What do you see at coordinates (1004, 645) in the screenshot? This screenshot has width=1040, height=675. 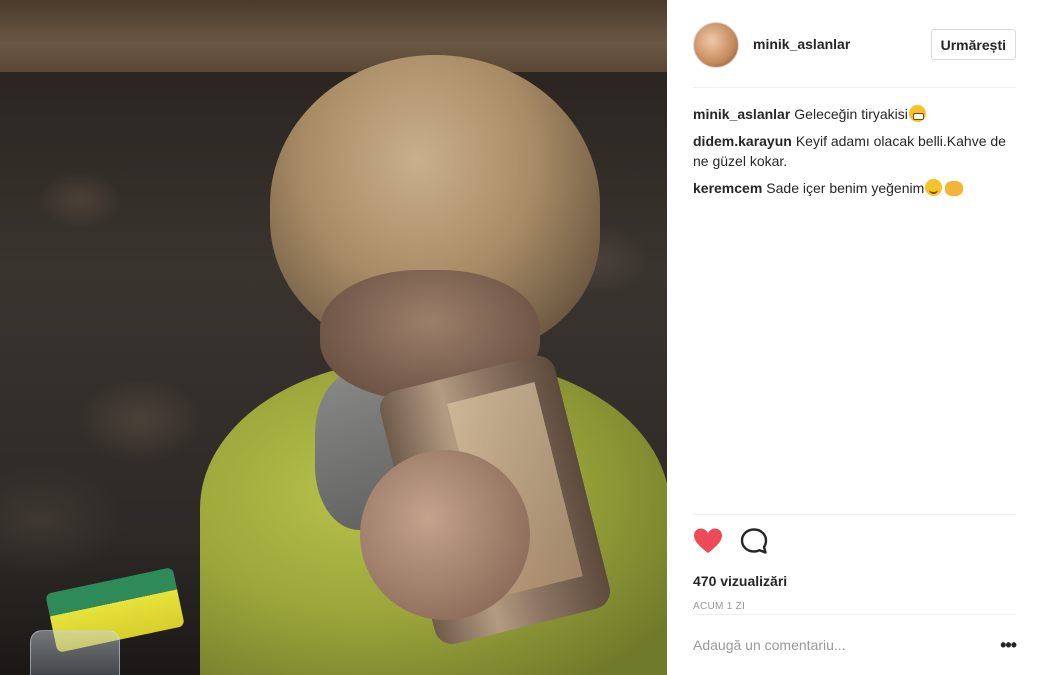 I see `more-options-icon: •••` at bounding box center [1004, 645].